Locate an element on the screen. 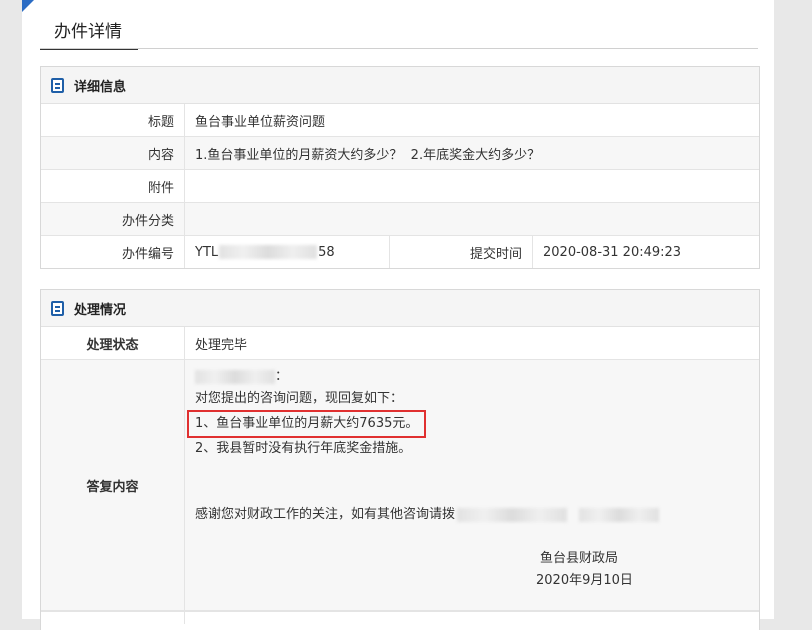  attachment-label: 附件 is located at coordinates (113, 186).